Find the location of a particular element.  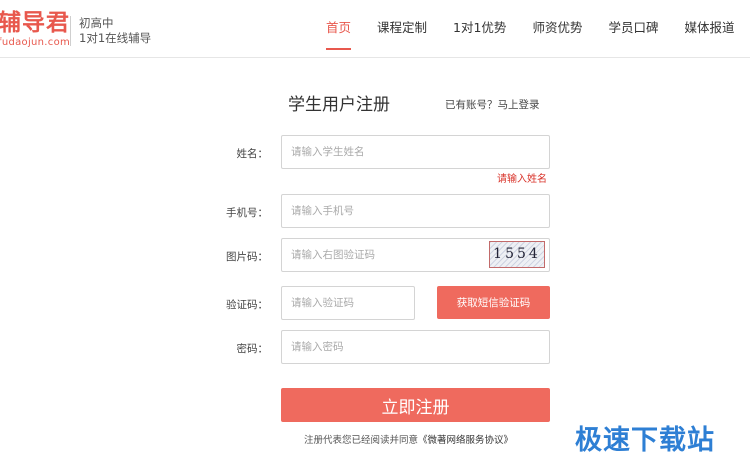

agreement-prefix: 注册代表您已经阅读并同意 is located at coordinates (361, 440).